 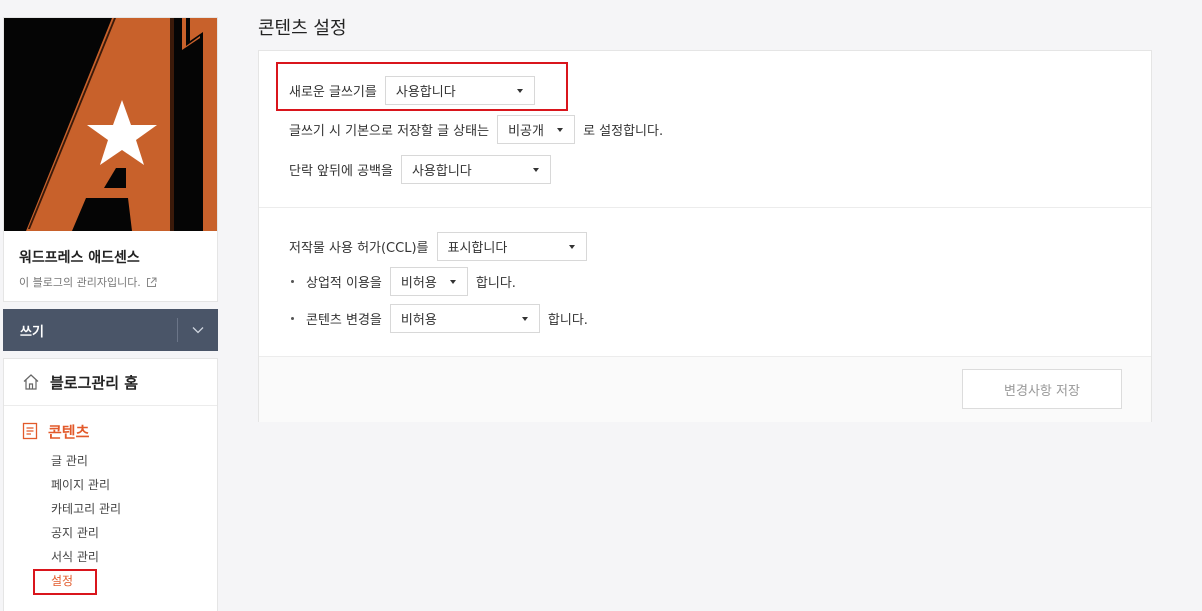 What do you see at coordinates (459, 90) in the screenshot?
I see `new-editor-select: 사용합니다` at bounding box center [459, 90].